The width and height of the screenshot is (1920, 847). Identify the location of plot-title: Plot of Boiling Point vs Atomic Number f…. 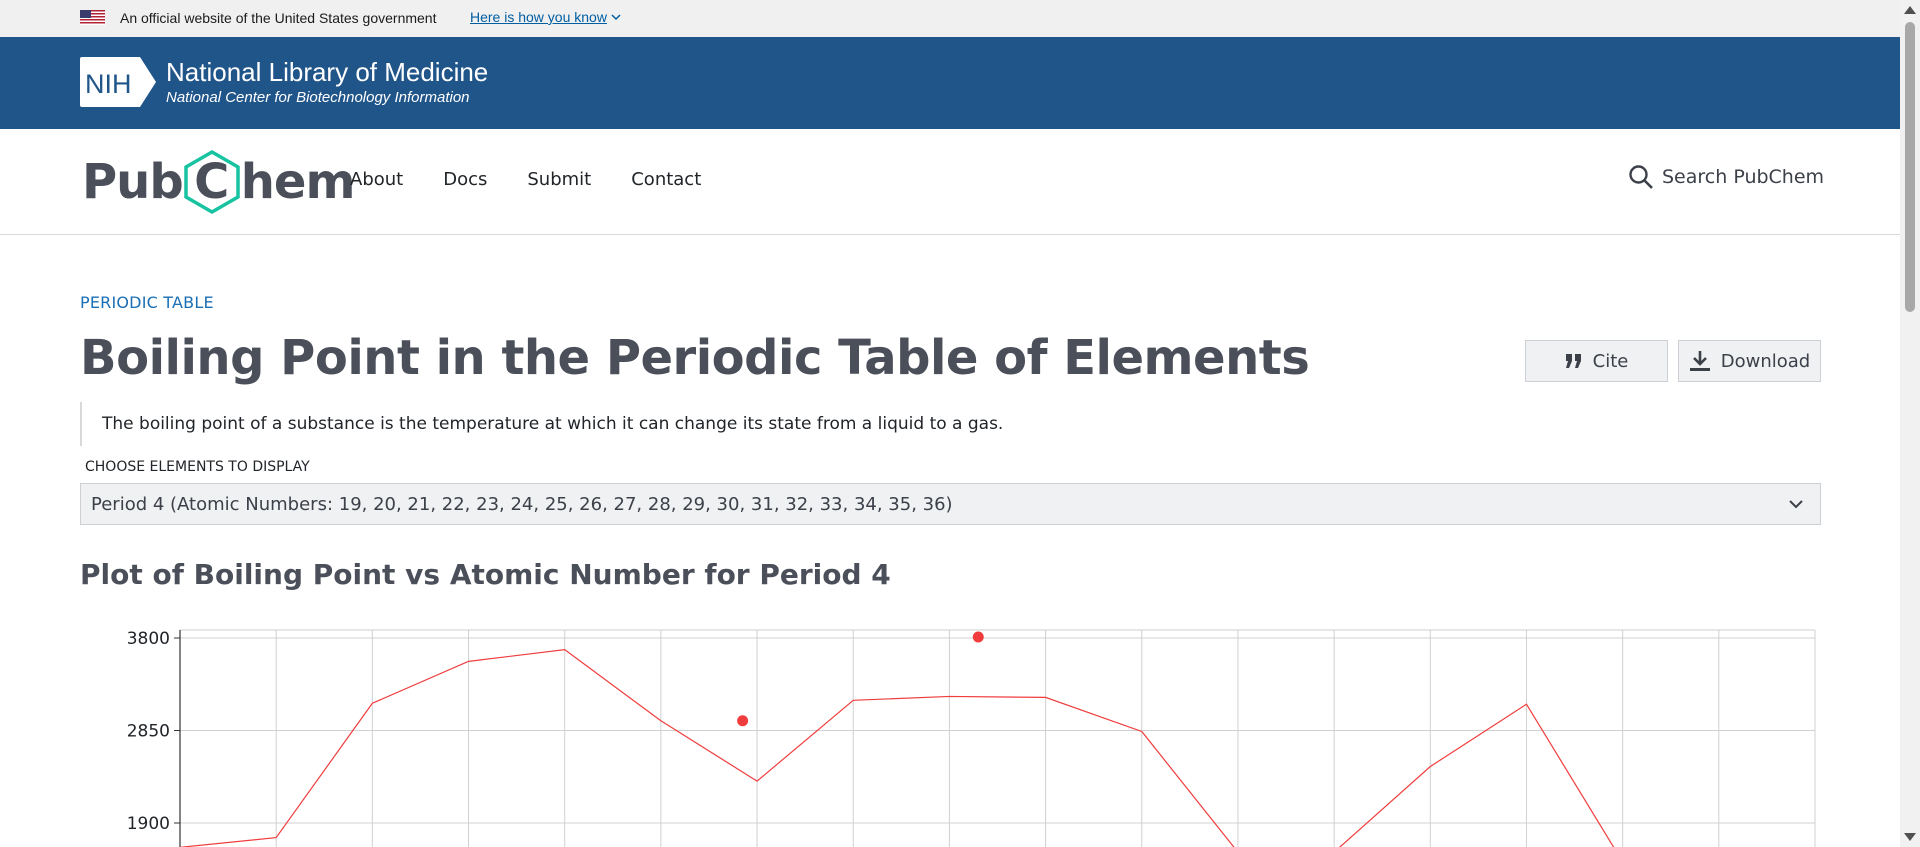
(485, 574).